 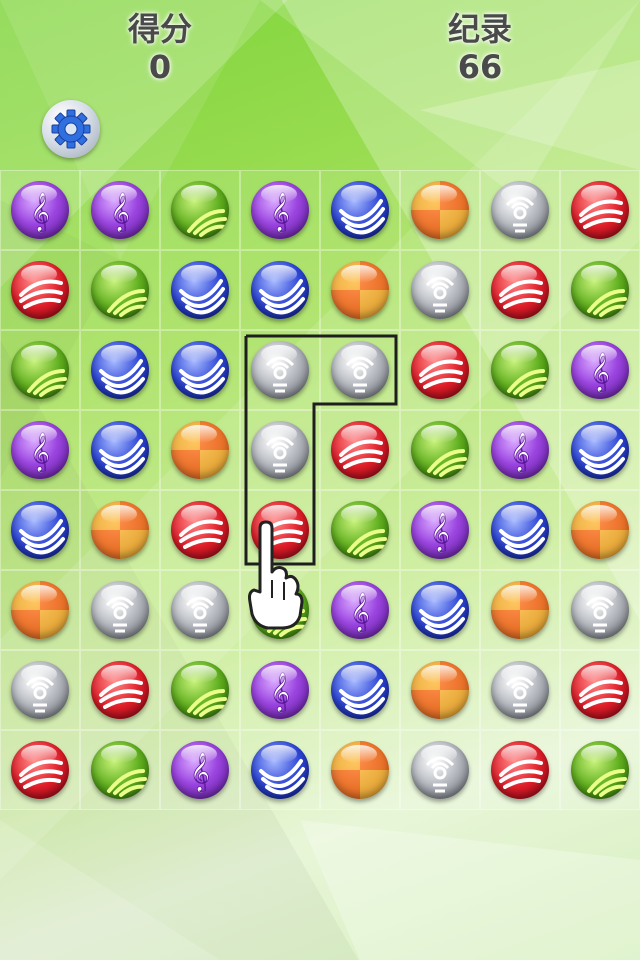 I want to click on board-cell-0-3: 𝄞, so click(x=280, y=210).